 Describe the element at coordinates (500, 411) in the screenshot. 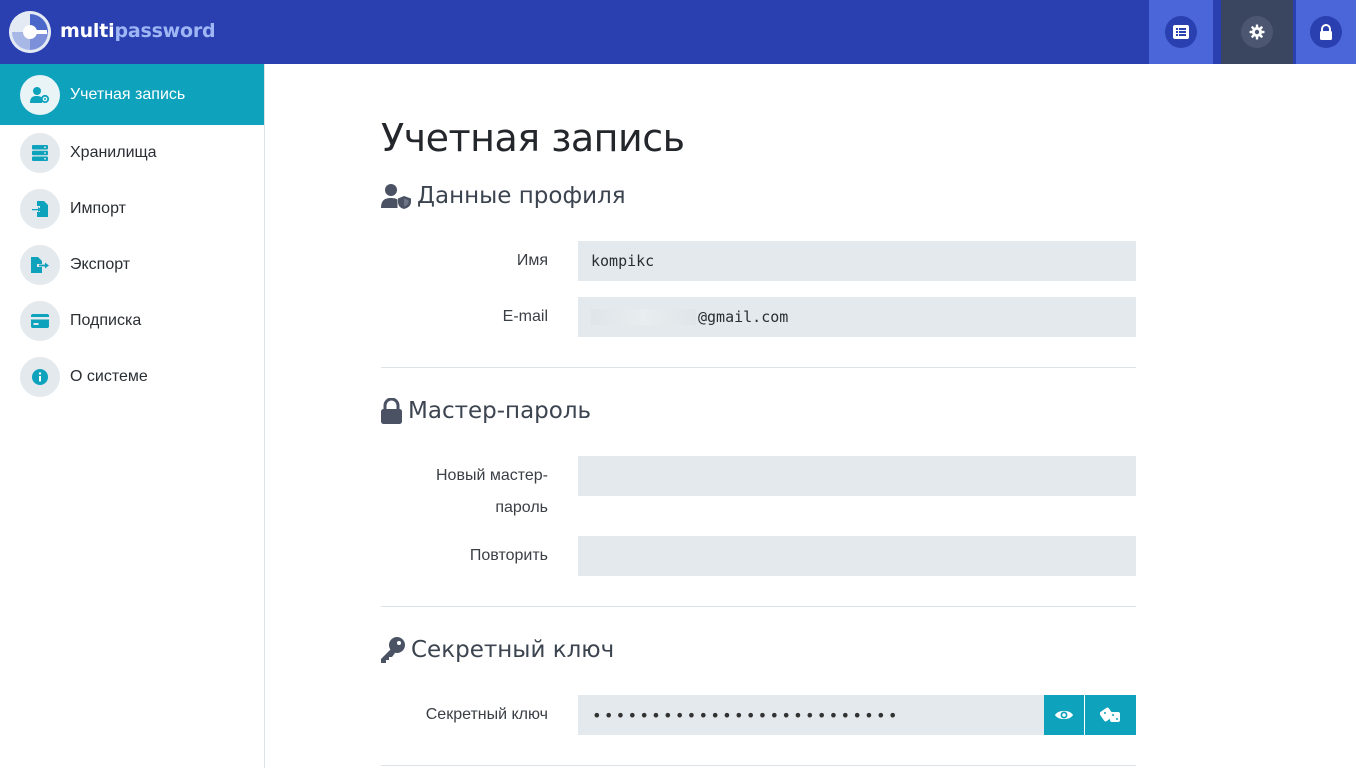

I see `master-heading: Мастер-пароль` at that location.